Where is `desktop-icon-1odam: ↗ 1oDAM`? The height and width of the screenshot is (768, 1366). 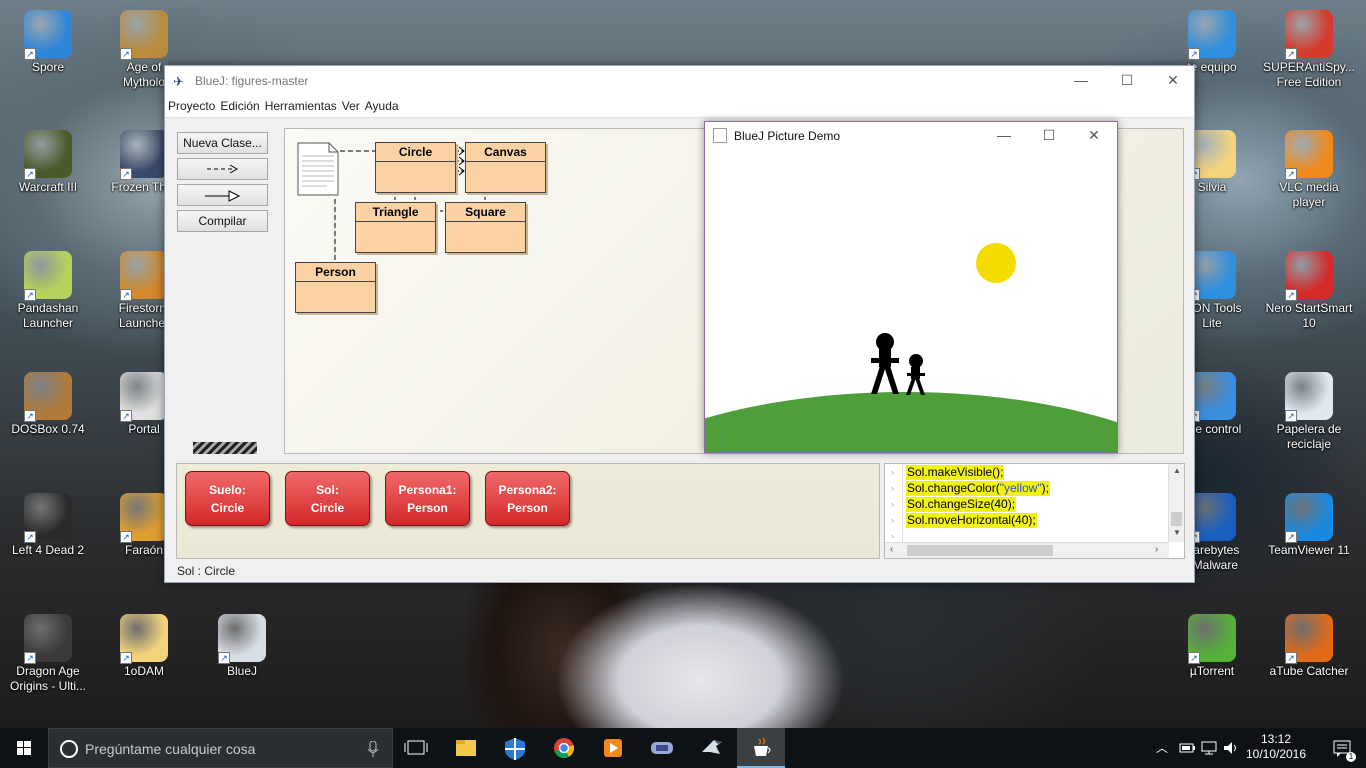 desktop-icon-1odam: ↗ 1oDAM is located at coordinates (144, 643).